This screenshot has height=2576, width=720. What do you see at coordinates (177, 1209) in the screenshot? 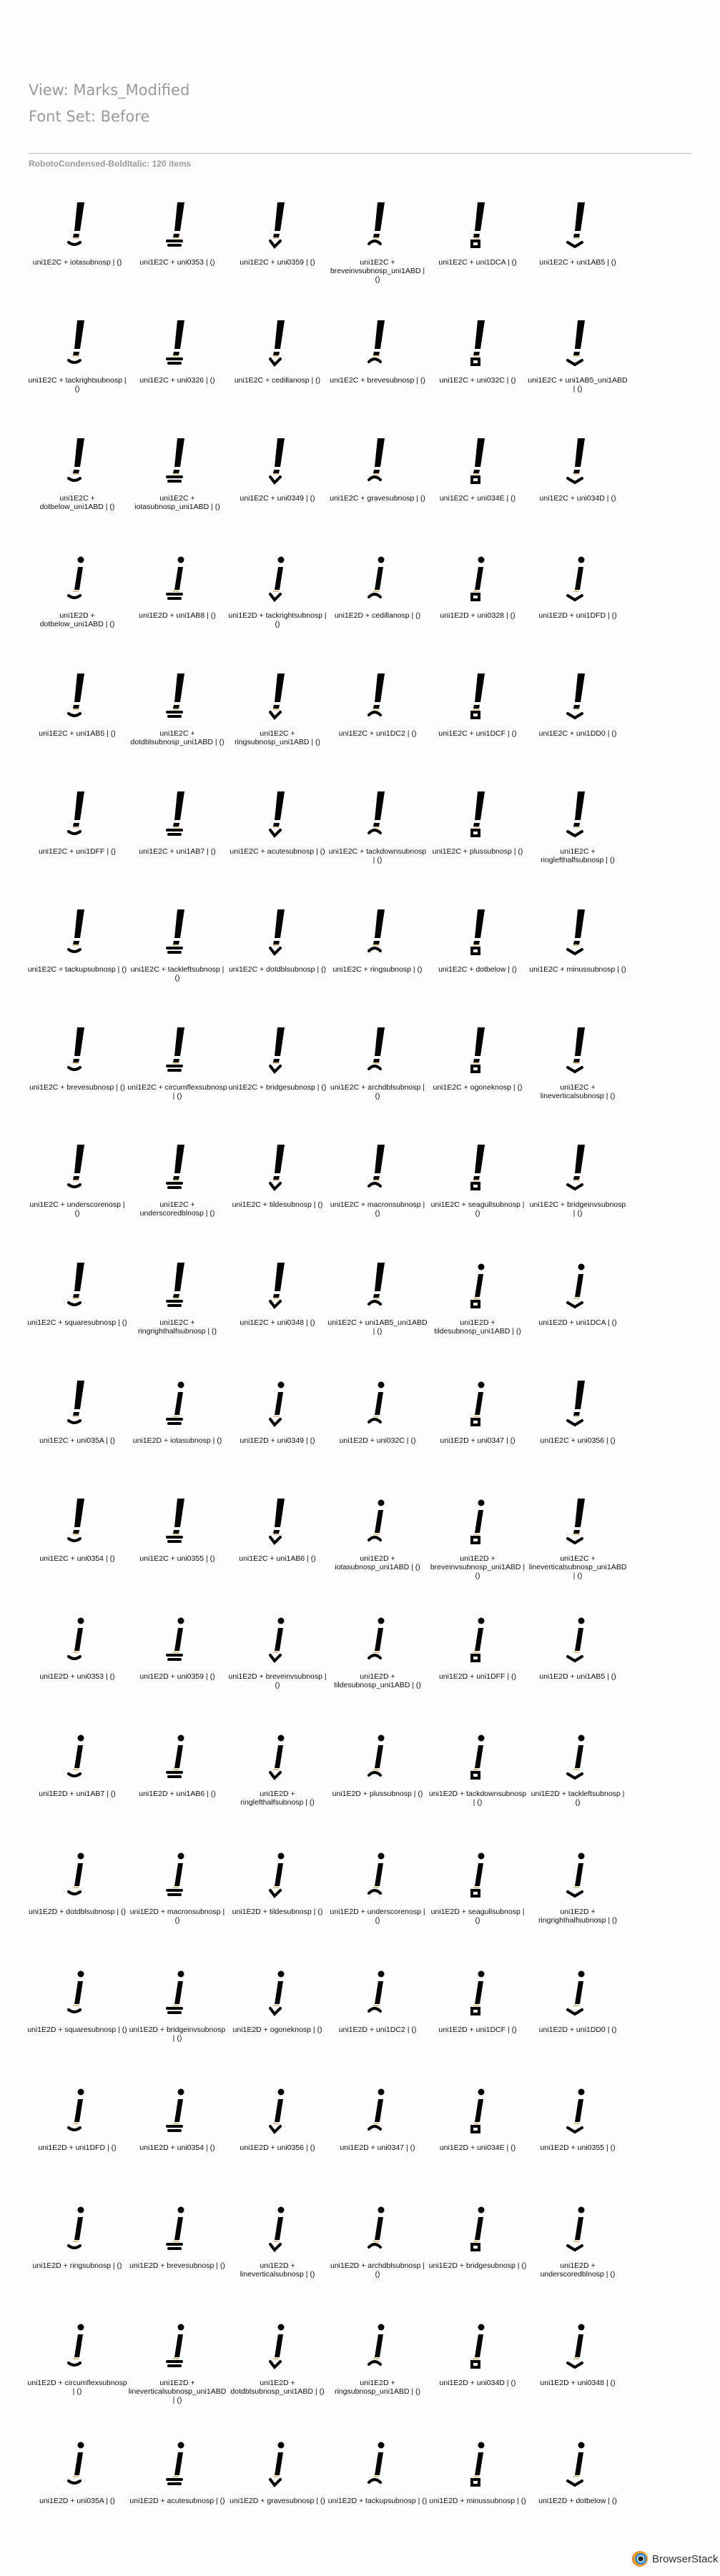
I see `glyph-caption: uni1E2C + underscoredblnosp | ()` at bounding box center [177, 1209].